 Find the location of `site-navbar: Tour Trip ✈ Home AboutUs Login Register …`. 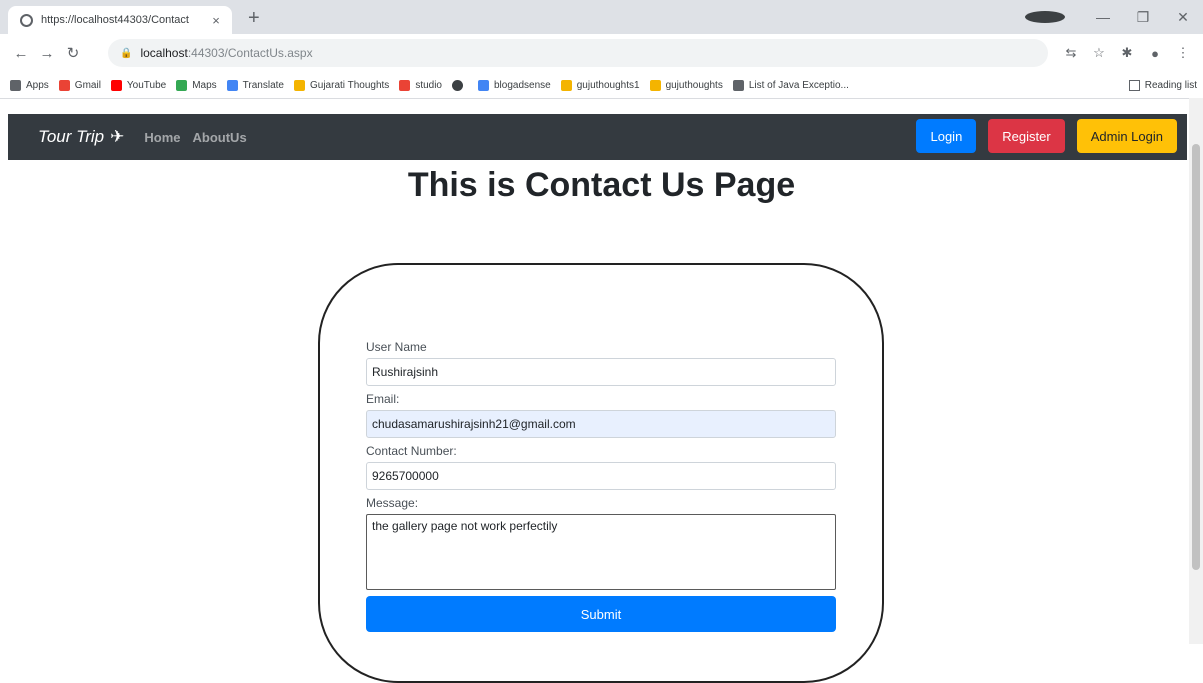

site-navbar: Tour Trip ✈ Home AboutUs Login Register … is located at coordinates (597, 137).